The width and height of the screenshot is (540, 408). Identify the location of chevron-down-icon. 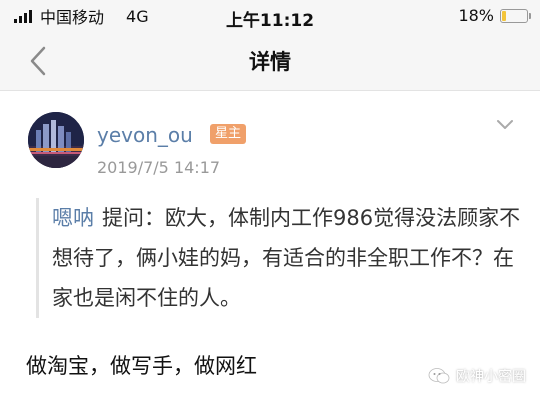
(505, 124).